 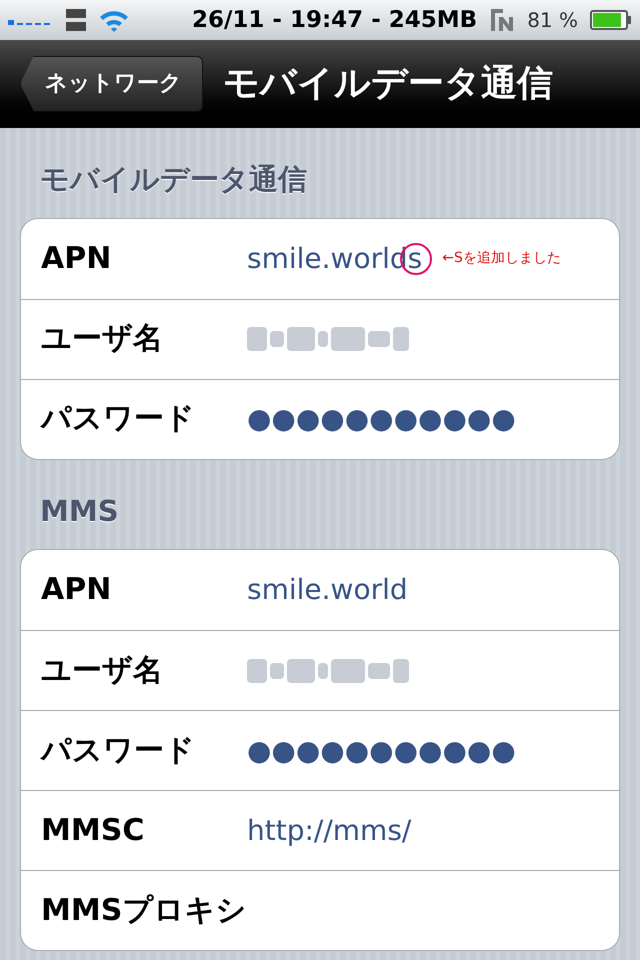 I want to click on field-label: MMSC, so click(x=93, y=831).